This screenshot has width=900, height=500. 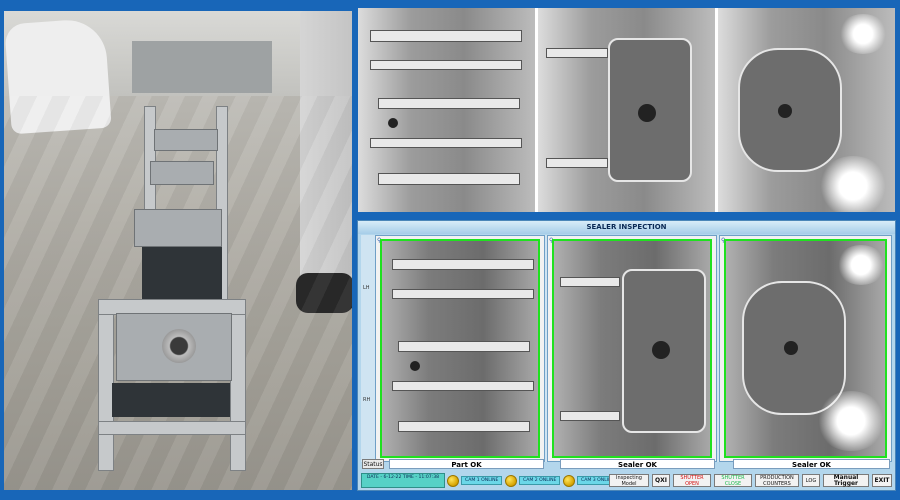 What do you see at coordinates (569, 480) in the screenshot?
I see `cam-3-status-indicator-icon` at bounding box center [569, 480].